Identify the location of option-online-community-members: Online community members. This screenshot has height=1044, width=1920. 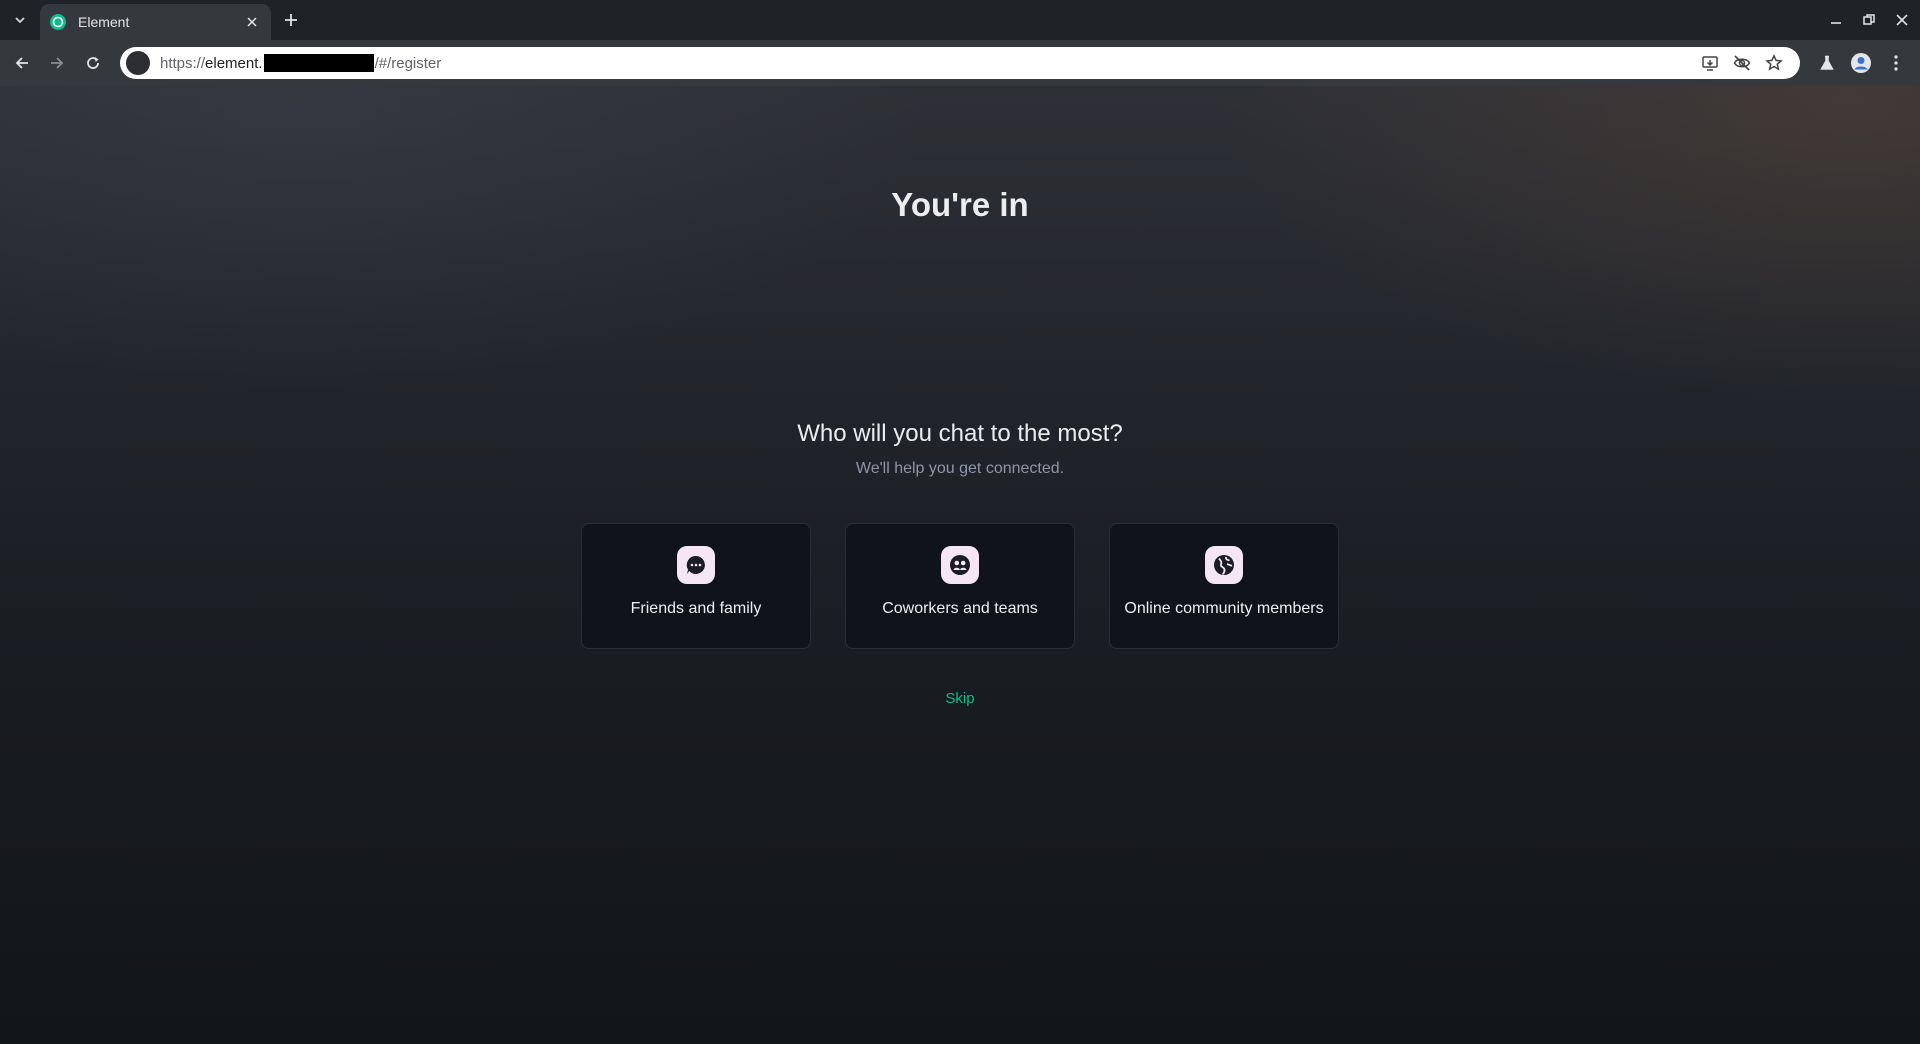
(1224, 586).